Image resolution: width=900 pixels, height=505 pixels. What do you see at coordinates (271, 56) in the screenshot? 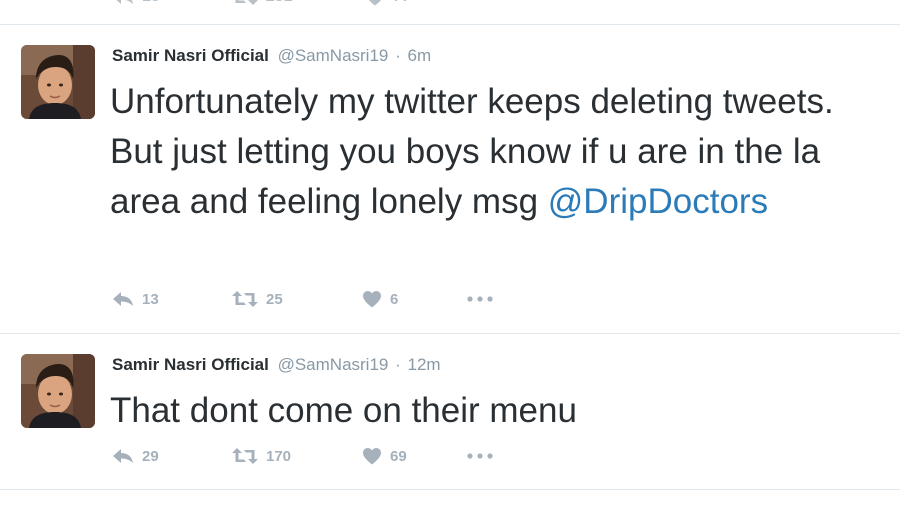
I see `tweet-header: Samir Nasri Official @SamNasri19 · 6m` at bounding box center [271, 56].